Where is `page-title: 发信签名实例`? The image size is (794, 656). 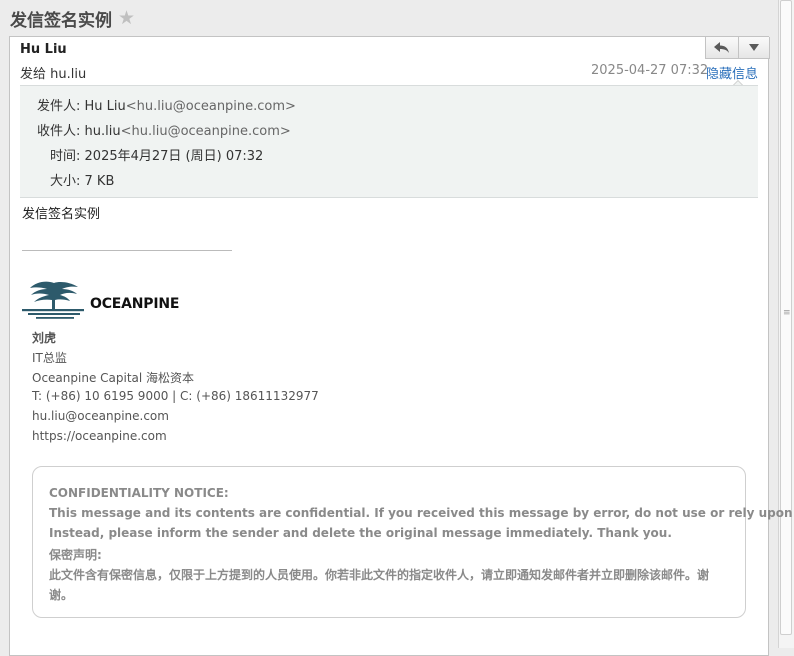
page-title: 发信签名实例 is located at coordinates (61, 20).